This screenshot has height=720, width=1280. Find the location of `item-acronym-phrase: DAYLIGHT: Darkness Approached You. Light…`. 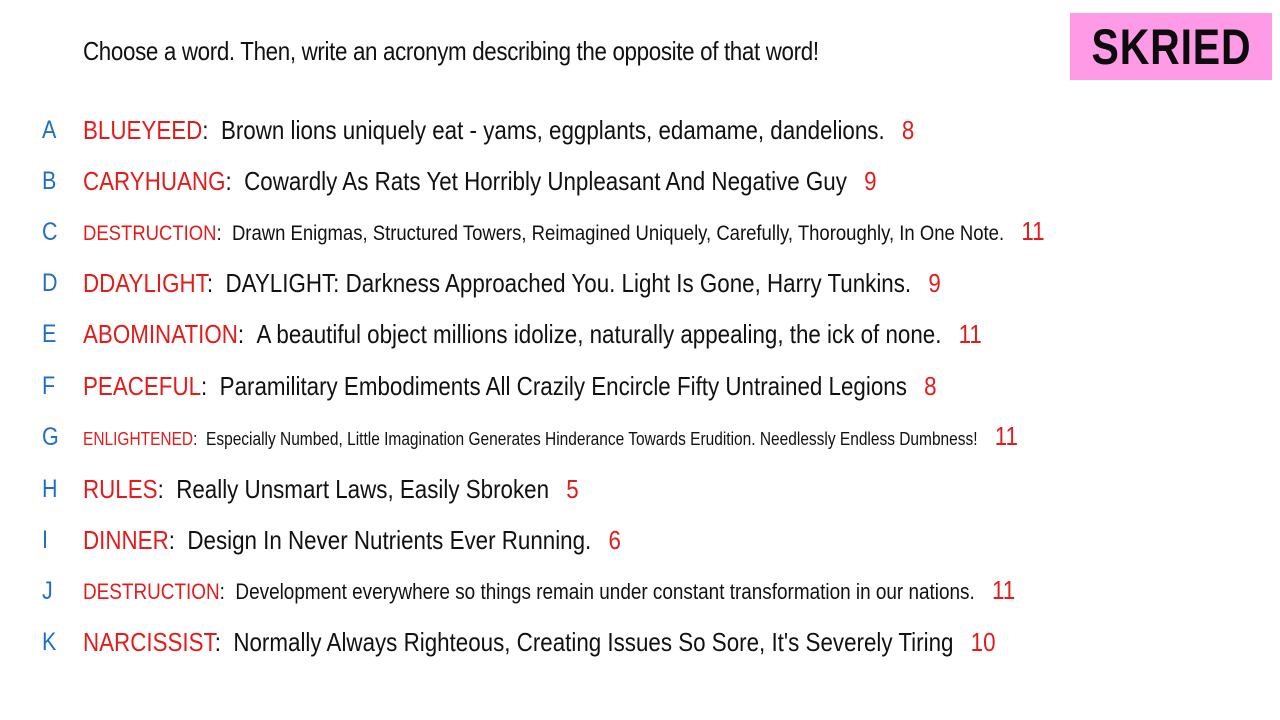

item-acronym-phrase: DAYLIGHT: Darkness Approached You. Light… is located at coordinates (568, 283).